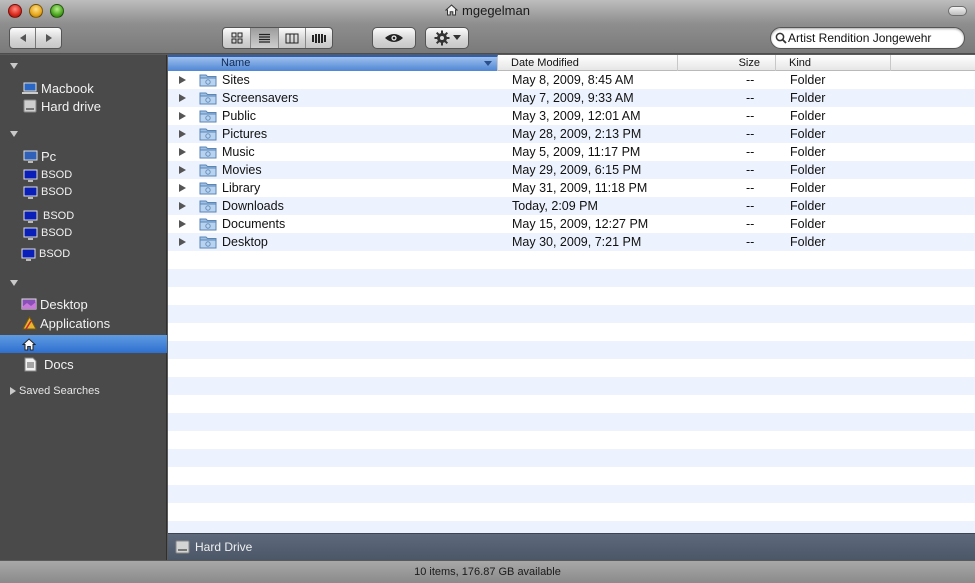 The width and height of the screenshot is (975, 583). What do you see at coordinates (64, 304) in the screenshot?
I see `sidebar-item-label: Desktop` at bounding box center [64, 304].